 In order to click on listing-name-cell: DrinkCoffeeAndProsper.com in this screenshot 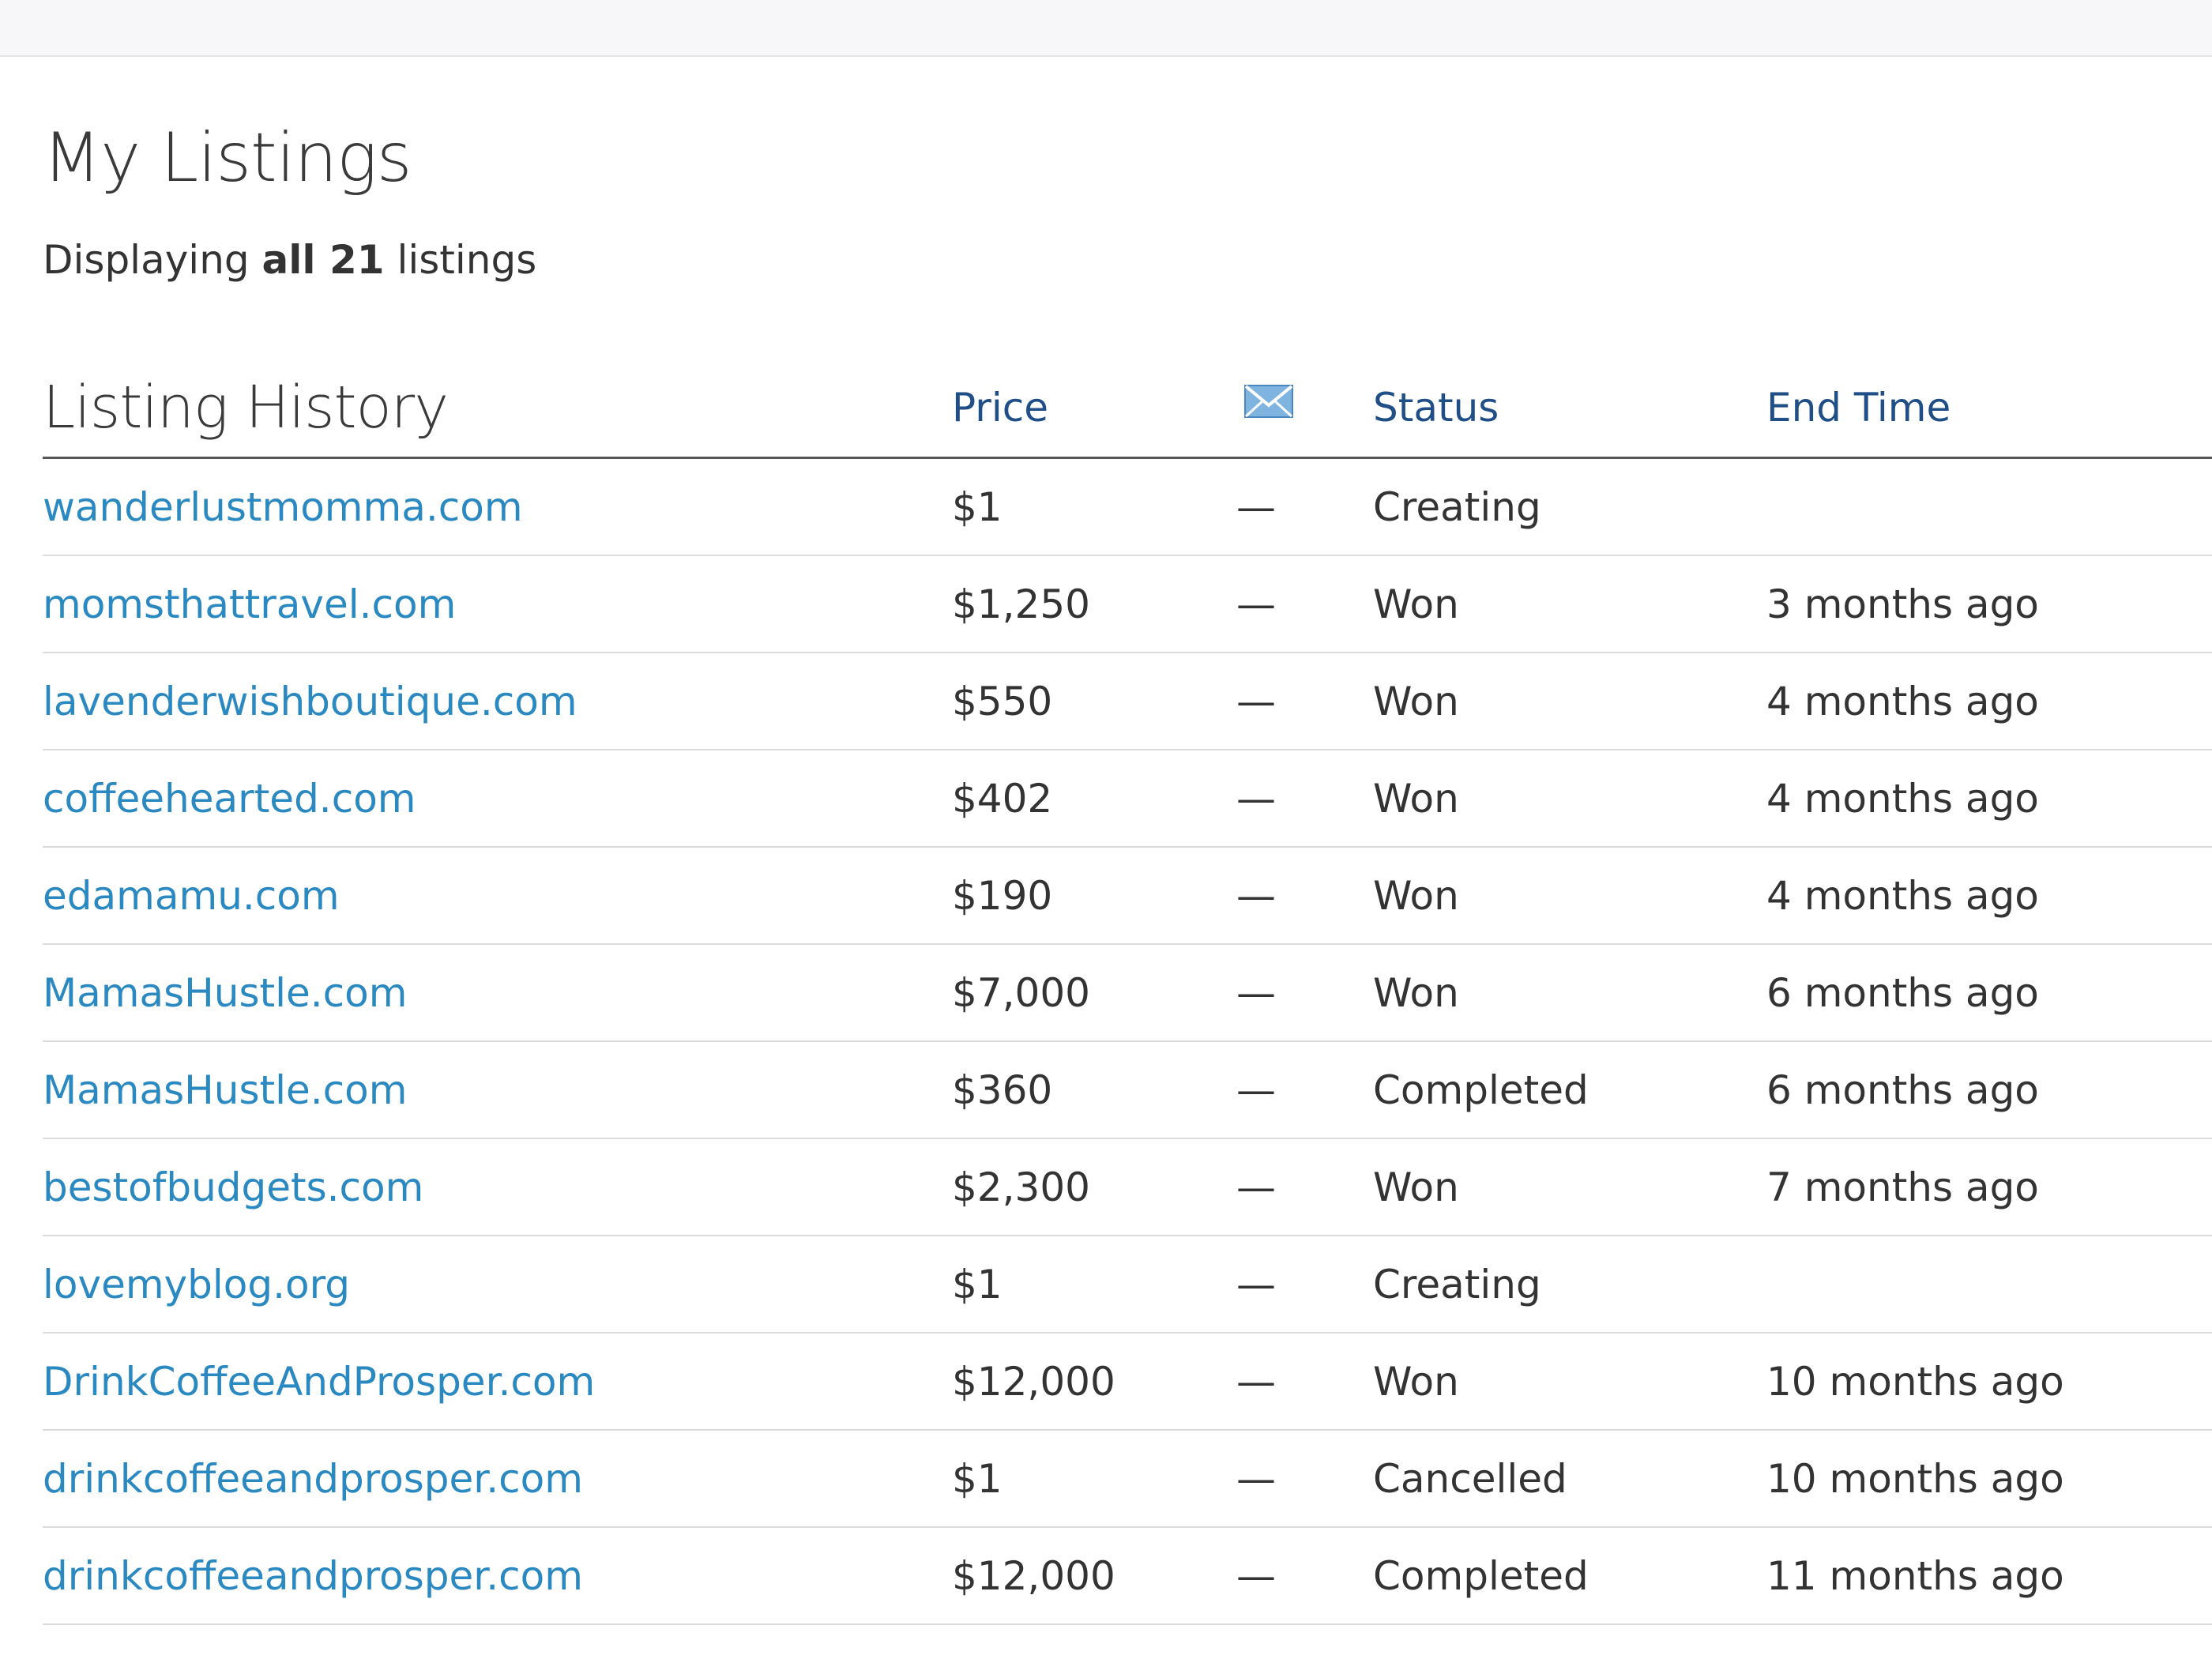, I will do `click(497, 1382)`.